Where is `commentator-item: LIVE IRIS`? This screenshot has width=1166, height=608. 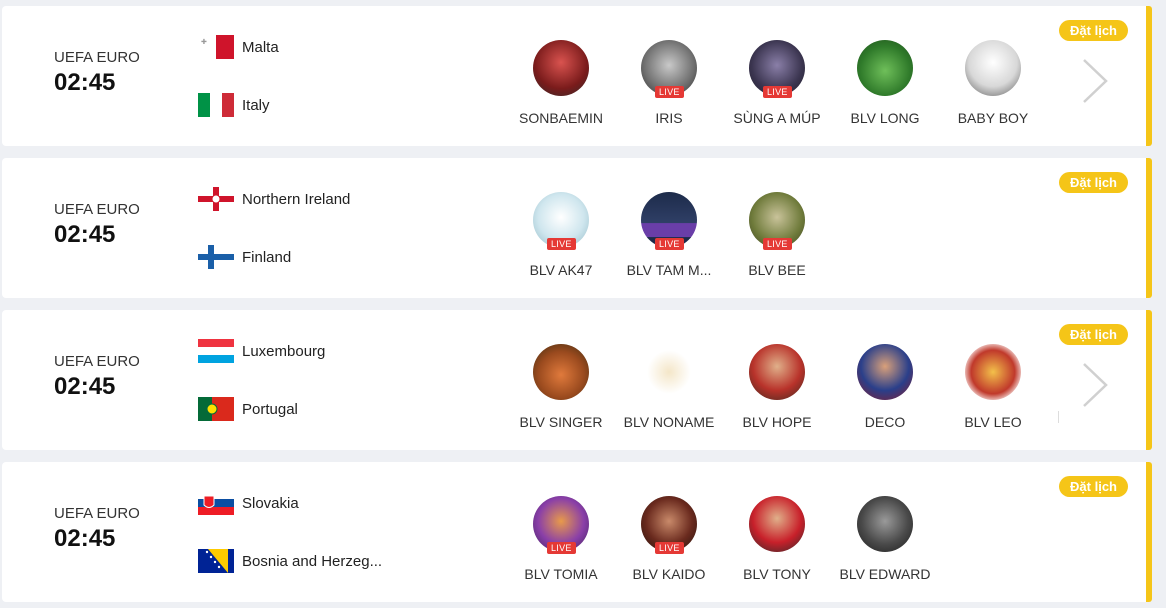
commentator-item: LIVE IRIS is located at coordinates (669, 83).